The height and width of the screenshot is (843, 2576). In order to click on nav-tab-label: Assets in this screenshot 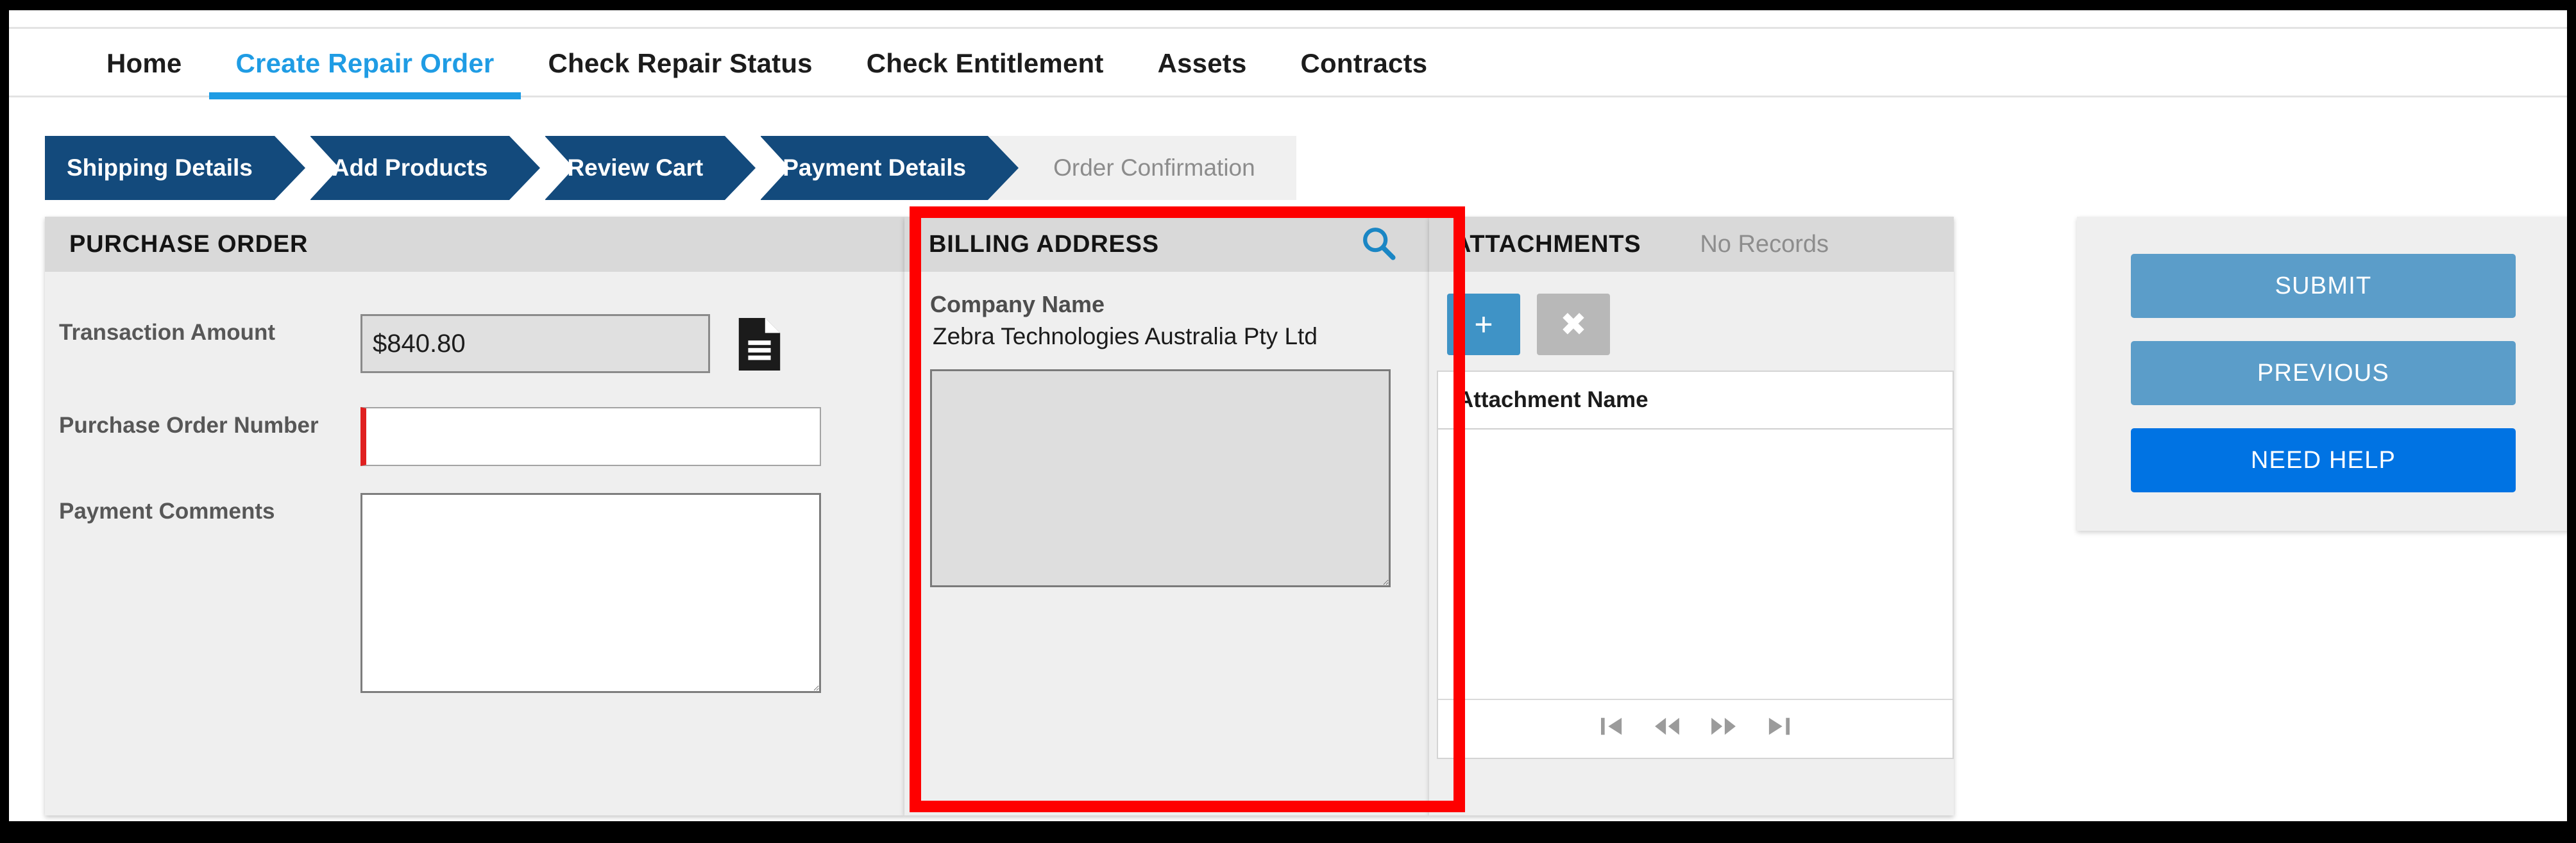, I will do `click(1202, 62)`.